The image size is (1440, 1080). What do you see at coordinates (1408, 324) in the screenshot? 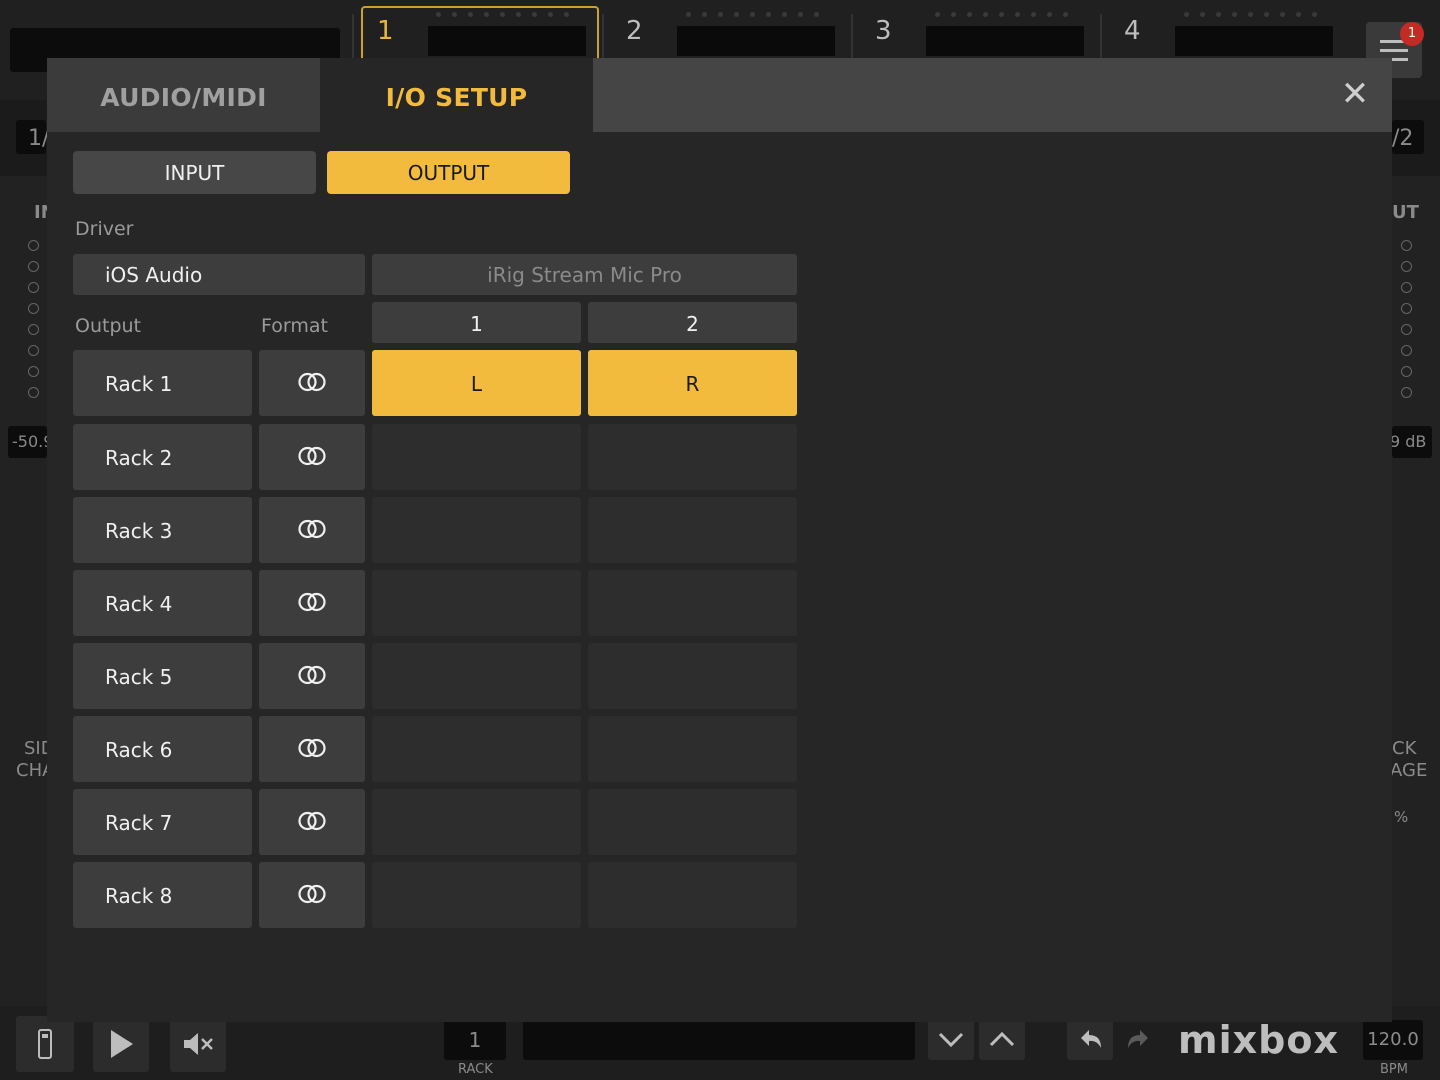
I see `right-meter-leds` at bounding box center [1408, 324].